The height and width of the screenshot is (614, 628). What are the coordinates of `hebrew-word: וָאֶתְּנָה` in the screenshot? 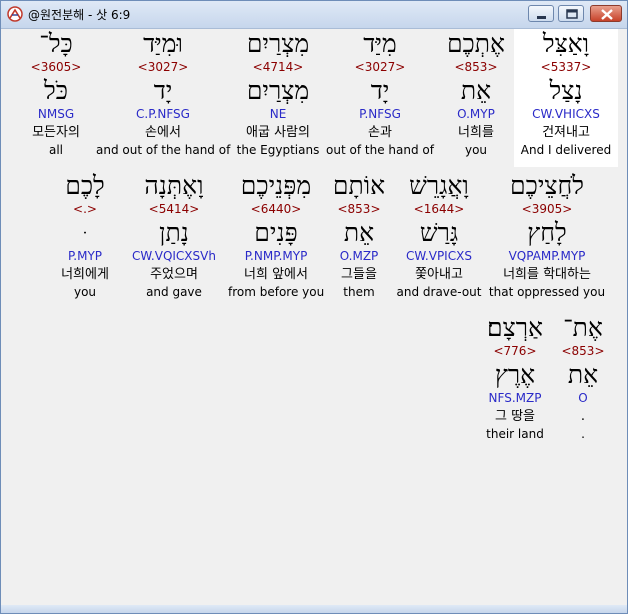 It's located at (174, 185).